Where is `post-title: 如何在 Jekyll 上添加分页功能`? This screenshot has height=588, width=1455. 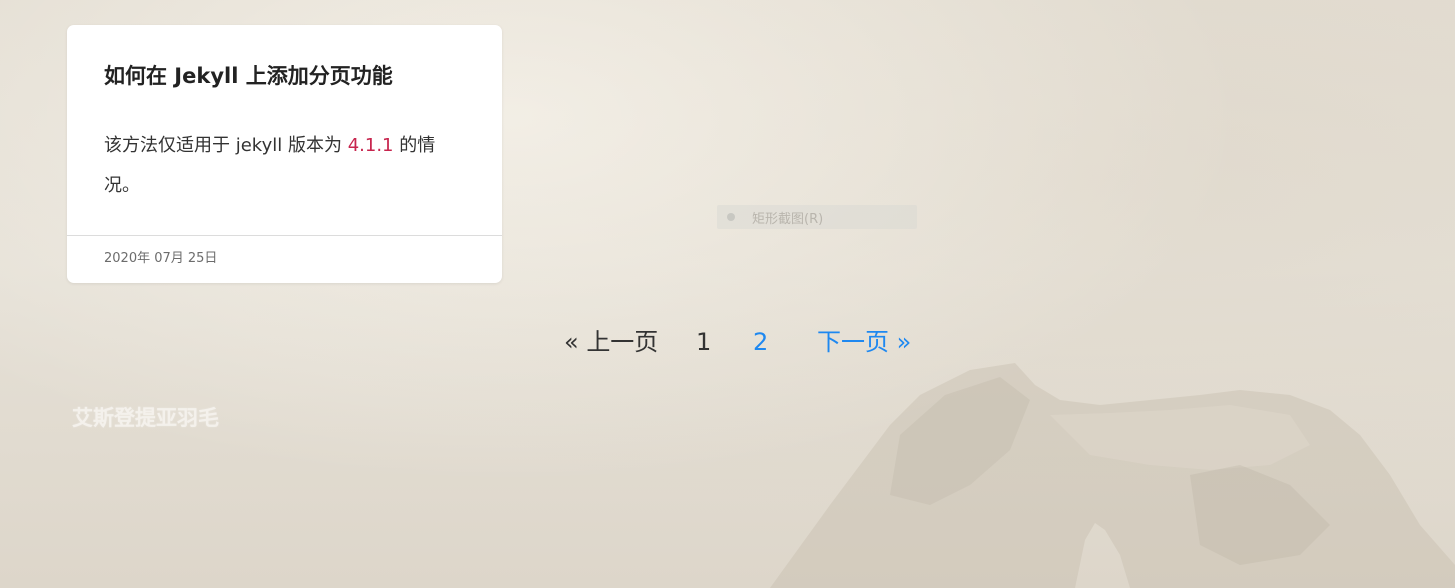 post-title: 如何在 Jekyll 上添加分页功能 is located at coordinates (248, 76).